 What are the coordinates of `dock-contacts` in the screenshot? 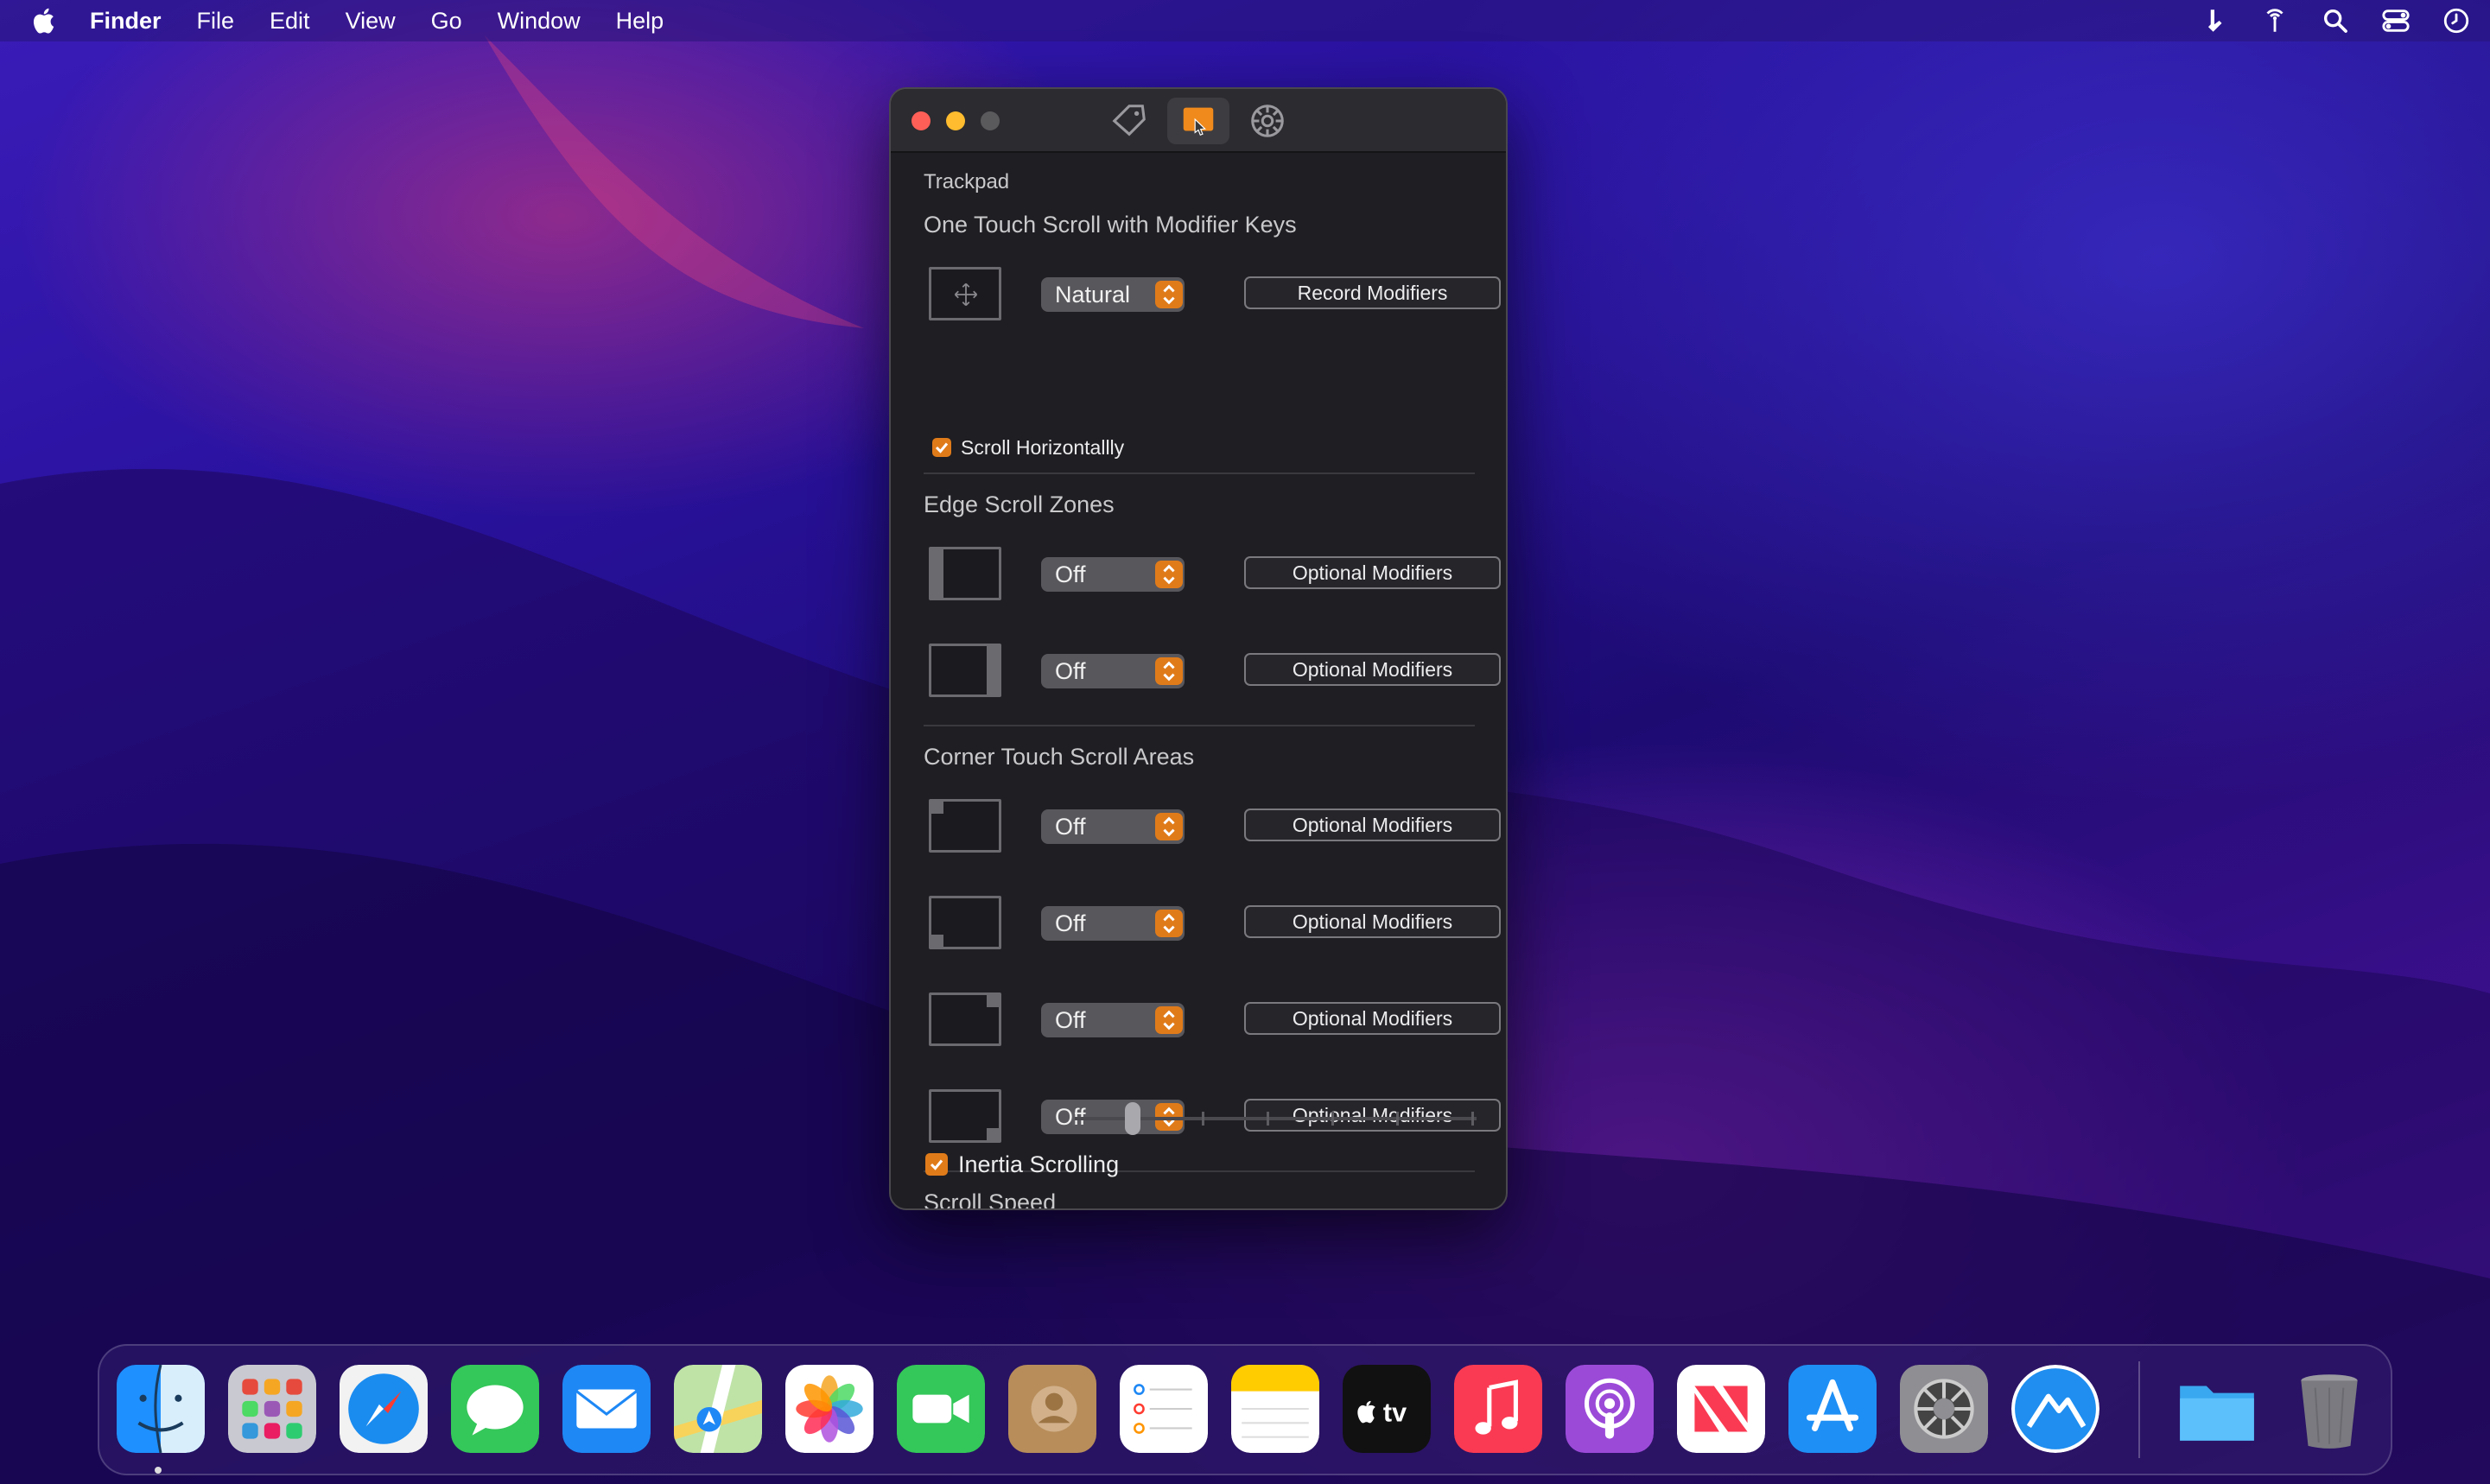 It's located at (1052, 1409).